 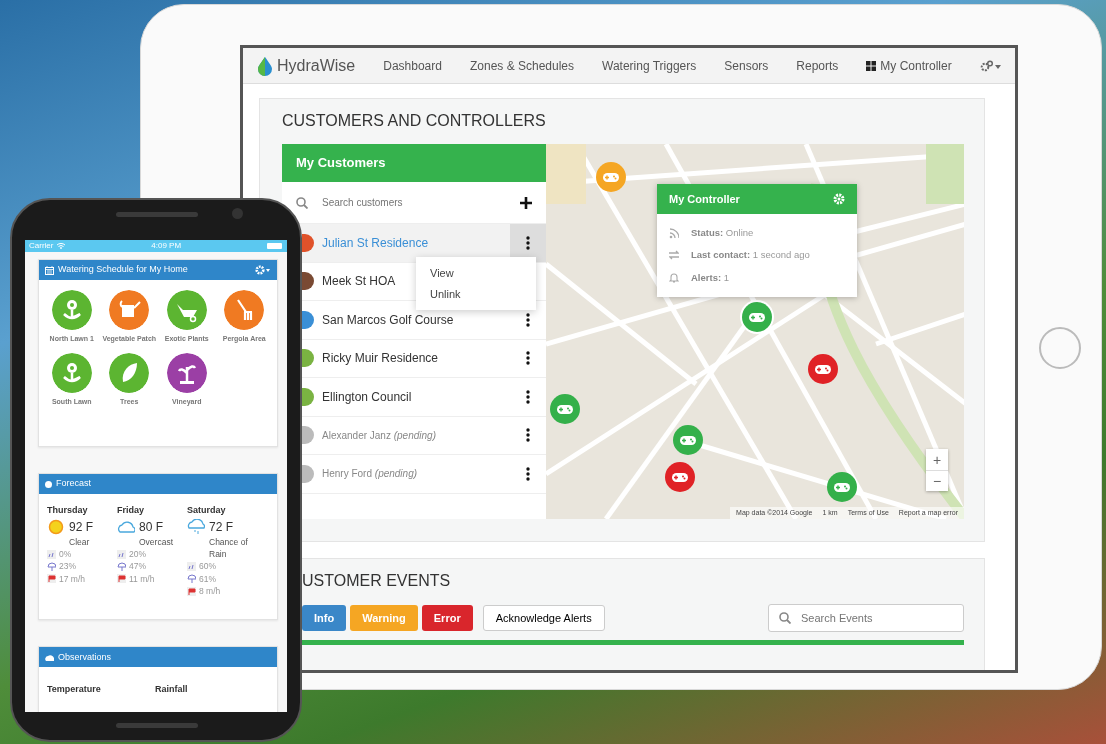 I want to click on nav-link: Zones & Schedules, so click(x=521, y=65).